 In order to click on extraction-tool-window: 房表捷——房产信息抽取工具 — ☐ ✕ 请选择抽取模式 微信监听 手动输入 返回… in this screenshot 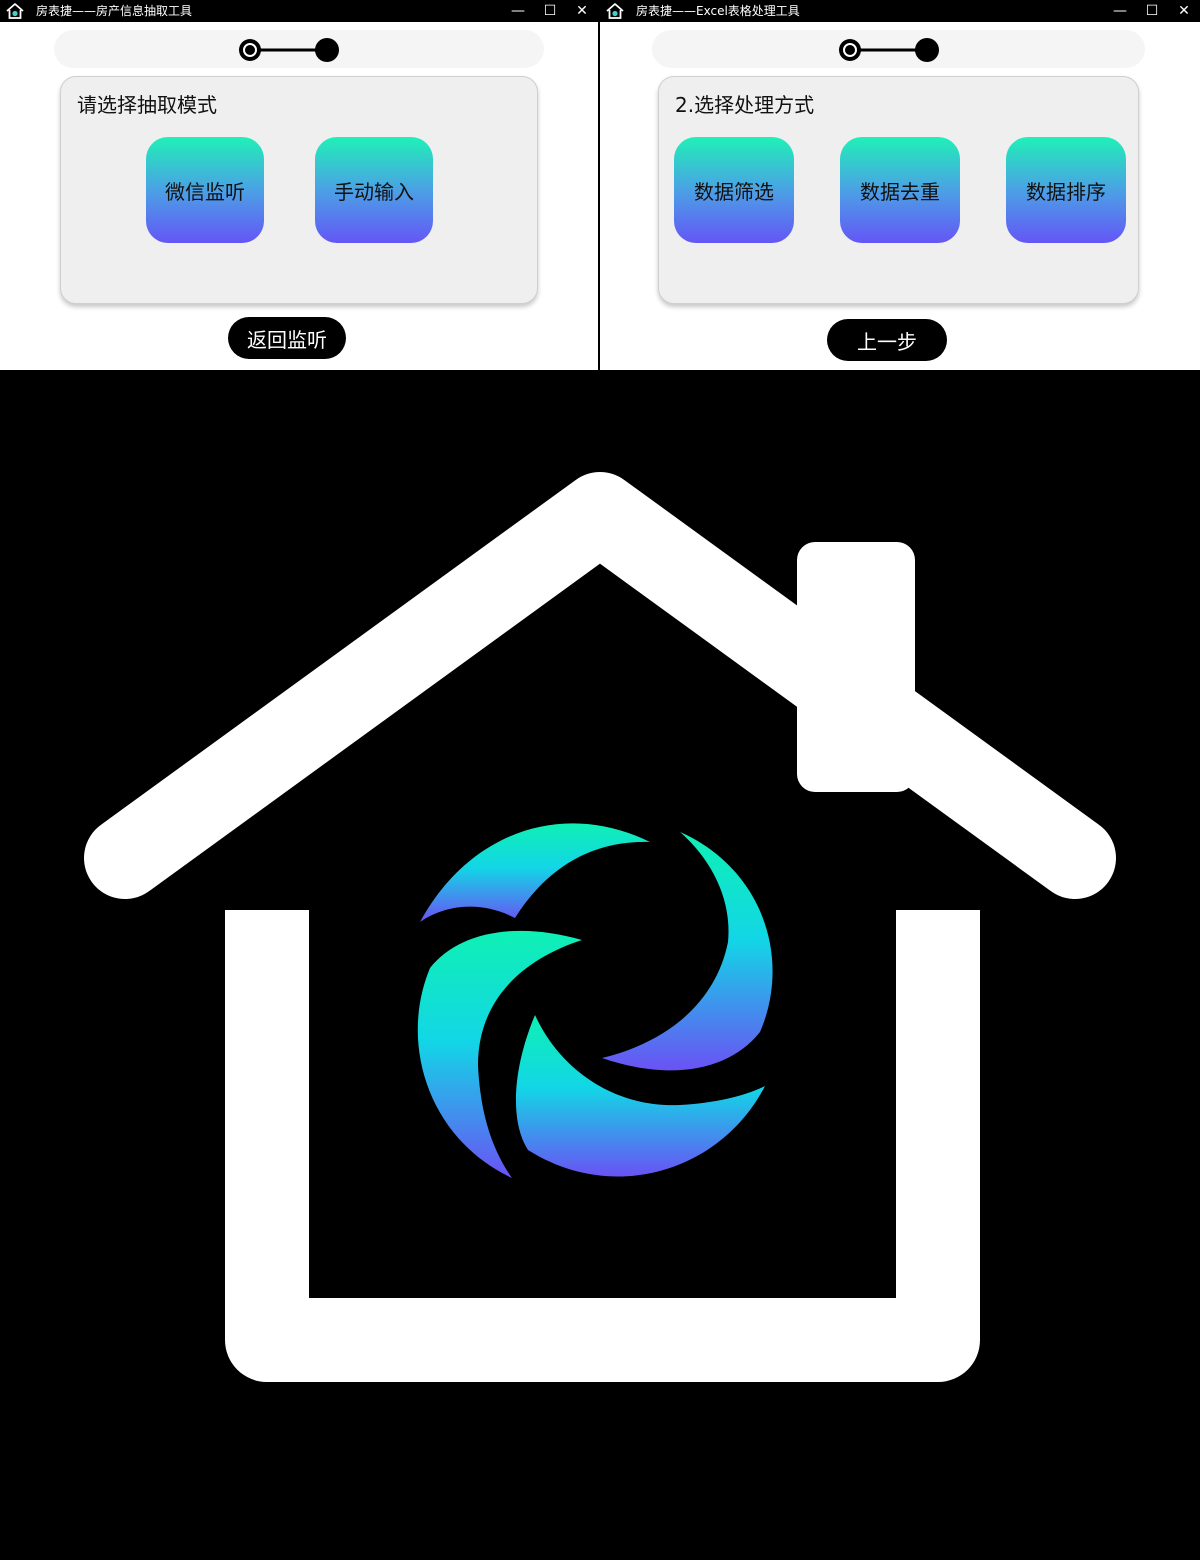, I will do `click(299, 185)`.